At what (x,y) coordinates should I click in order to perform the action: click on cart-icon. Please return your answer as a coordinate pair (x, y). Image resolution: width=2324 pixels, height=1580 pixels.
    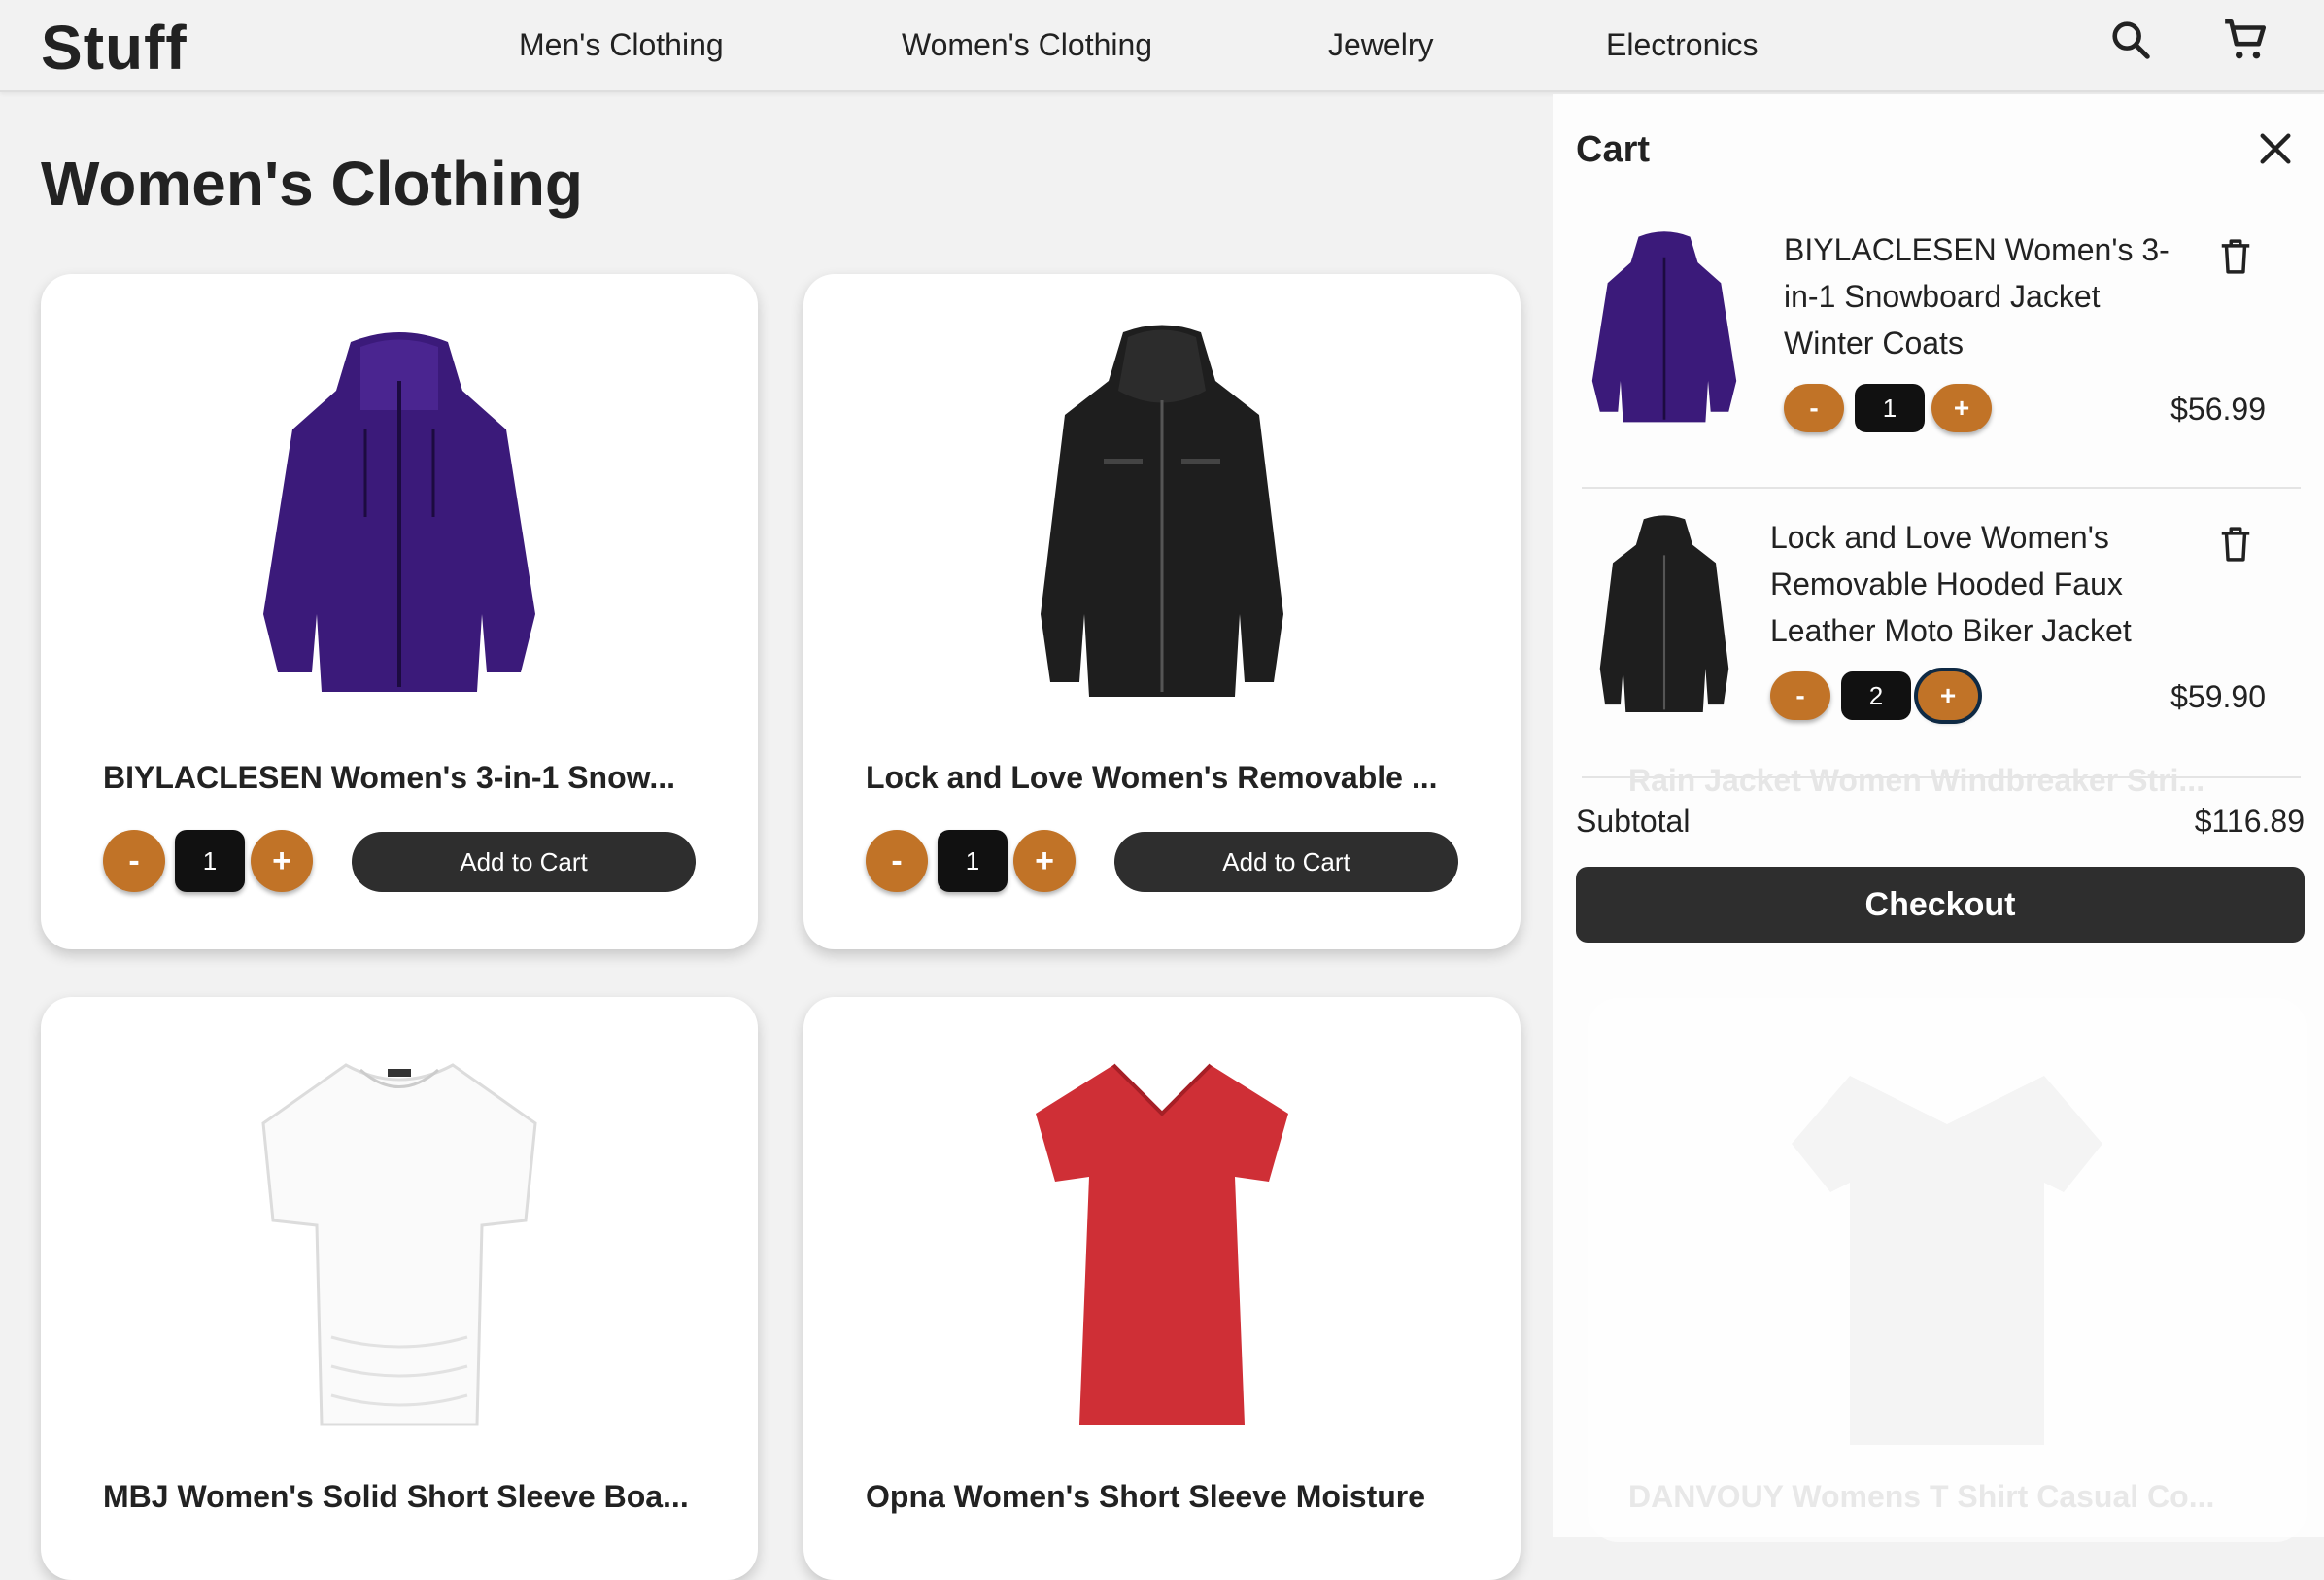
    Looking at the image, I should click on (2246, 40).